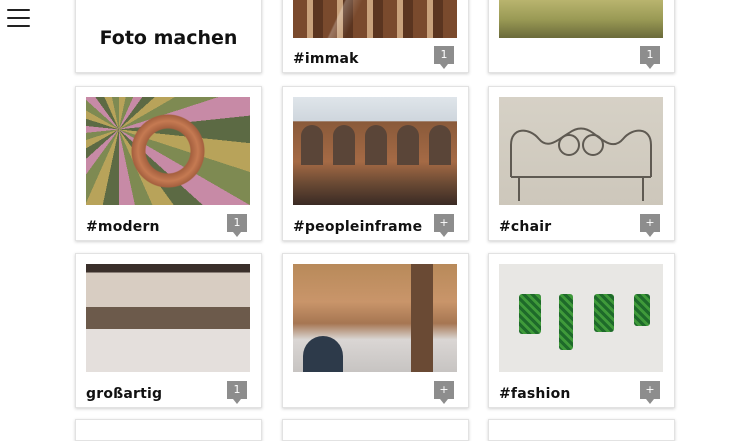 The image size is (750, 441). What do you see at coordinates (124, 394) in the screenshot?
I see `hashtag-label: großartig` at bounding box center [124, 394].